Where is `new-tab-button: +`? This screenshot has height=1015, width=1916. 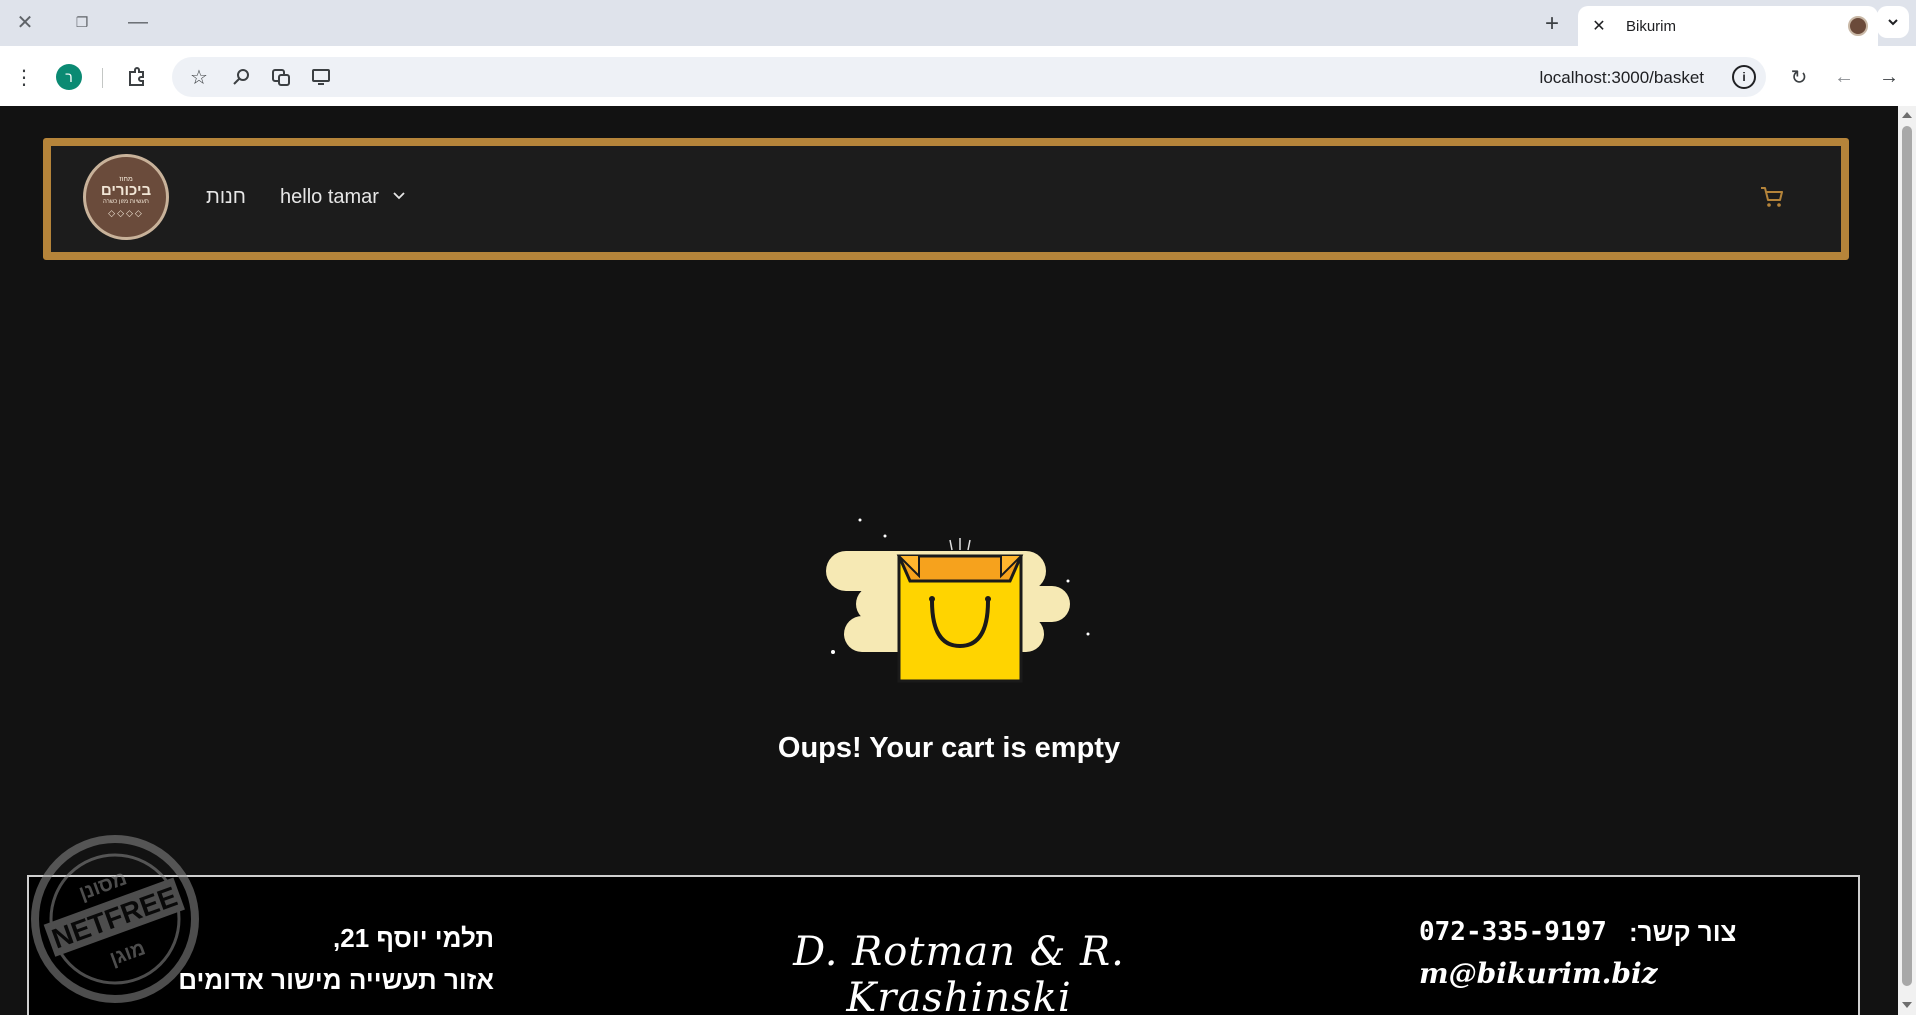
new-tab-button: + is located at coordinates (1552, 24).